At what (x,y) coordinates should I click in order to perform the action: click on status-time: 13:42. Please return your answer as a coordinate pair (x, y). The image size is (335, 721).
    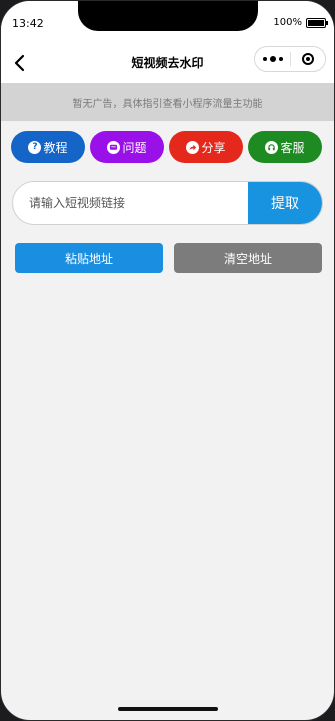
    Looking at the image, I should click on (28, 23).